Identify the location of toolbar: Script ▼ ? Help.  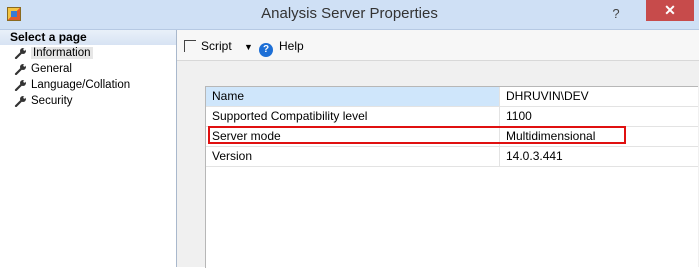
(438, 45).